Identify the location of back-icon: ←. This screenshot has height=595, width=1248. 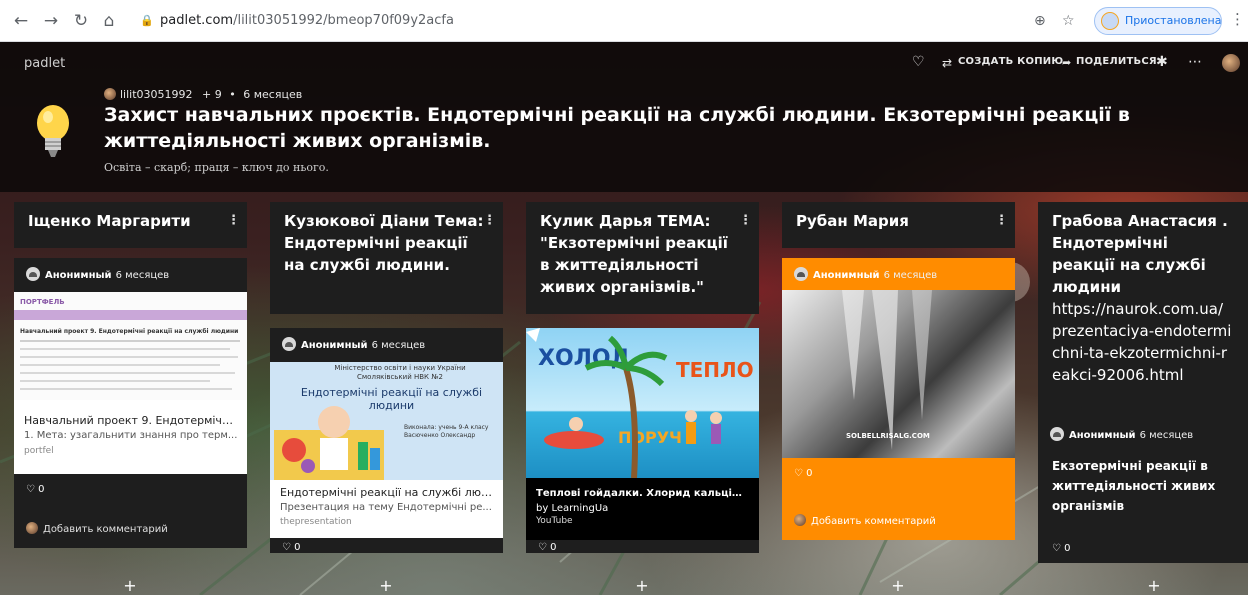
(21, 21).